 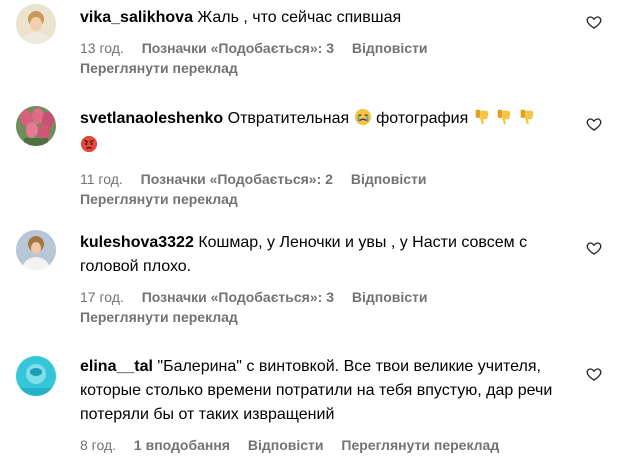 I want to click on comment-message: Отвратительная, so click(x=288, y=118).